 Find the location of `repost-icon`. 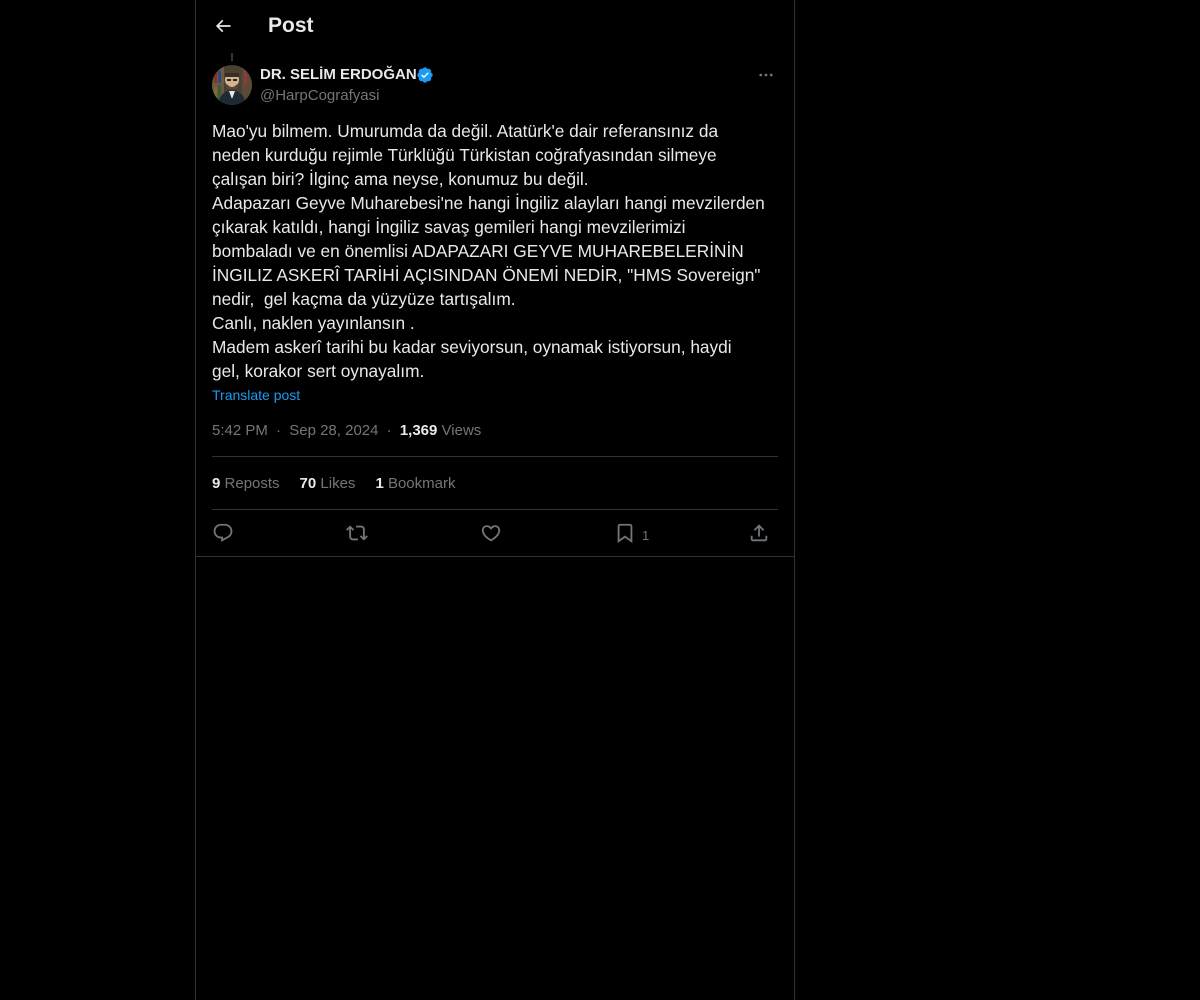

repost-icon is located at coordinates (357, 533).